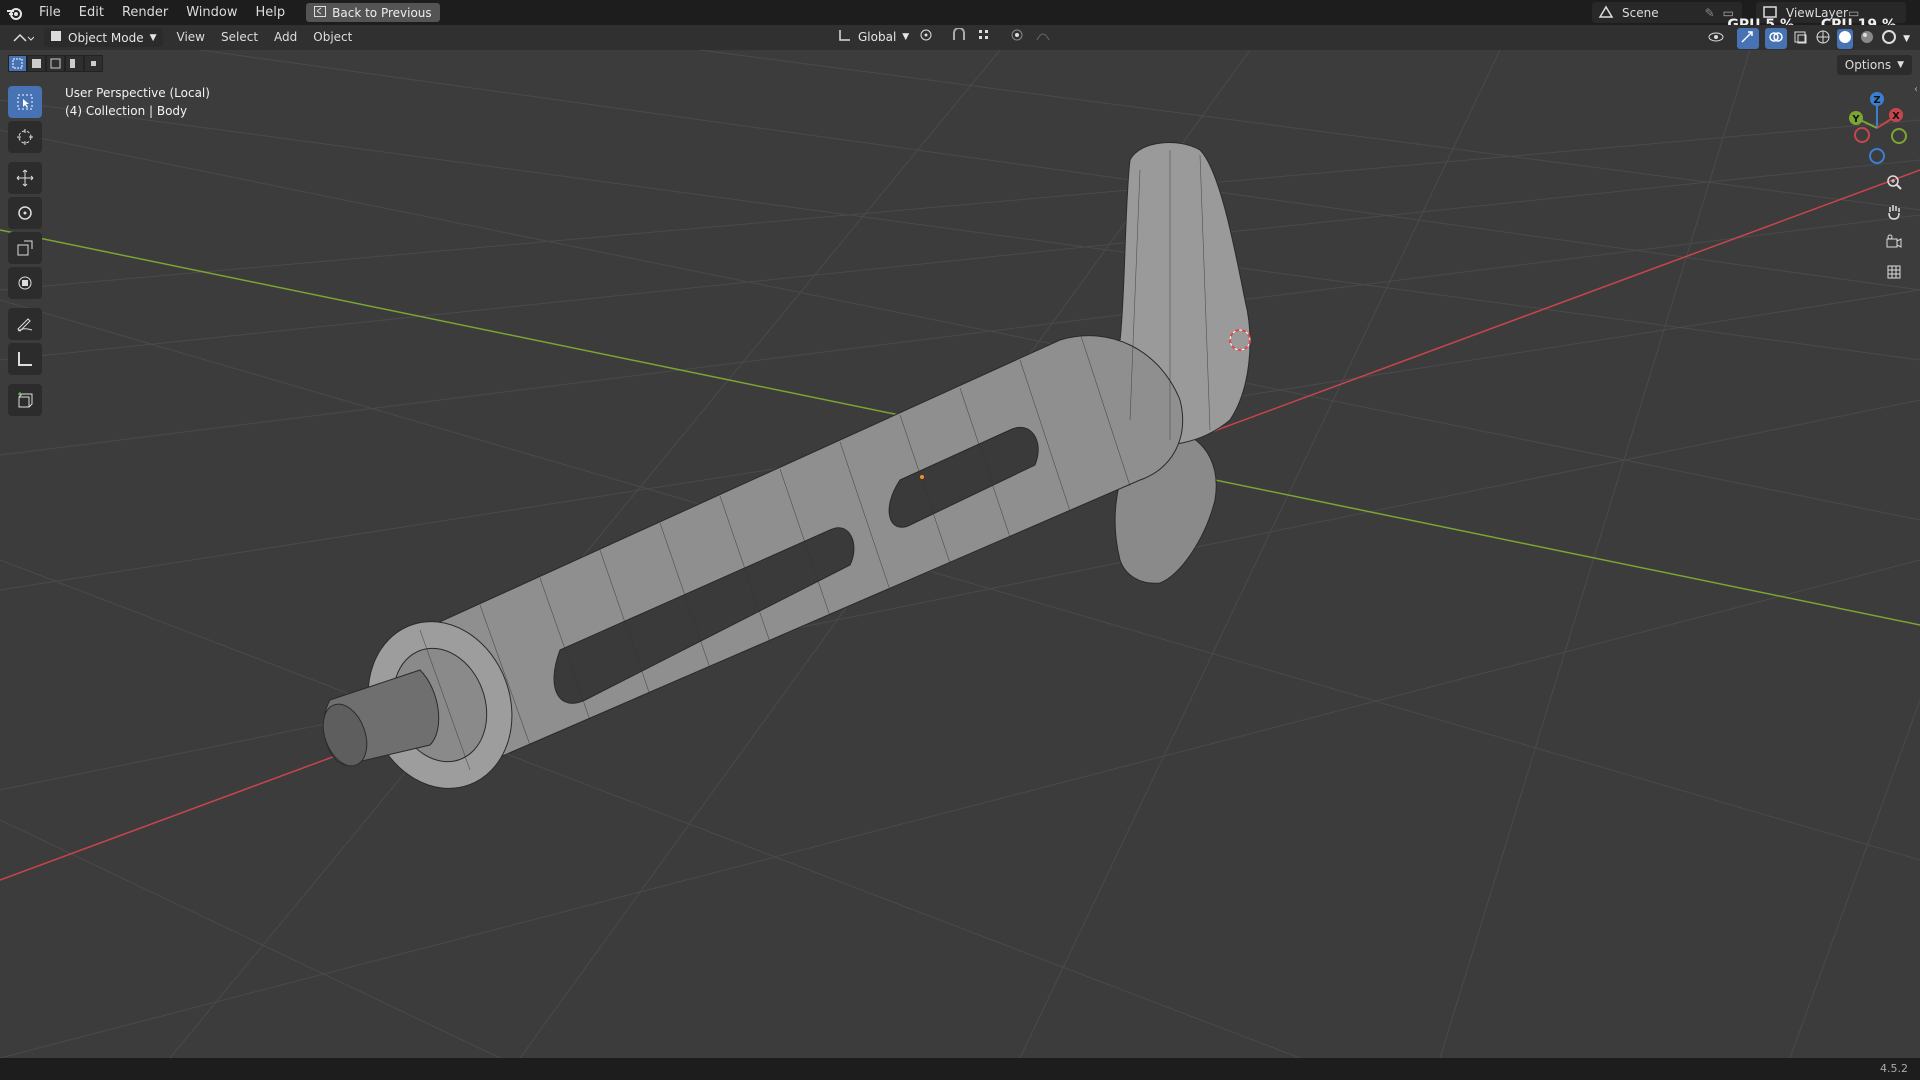  Describe the element at coordinates (25, 400) in the screenshot. I see `add-cube-tool` at that location.